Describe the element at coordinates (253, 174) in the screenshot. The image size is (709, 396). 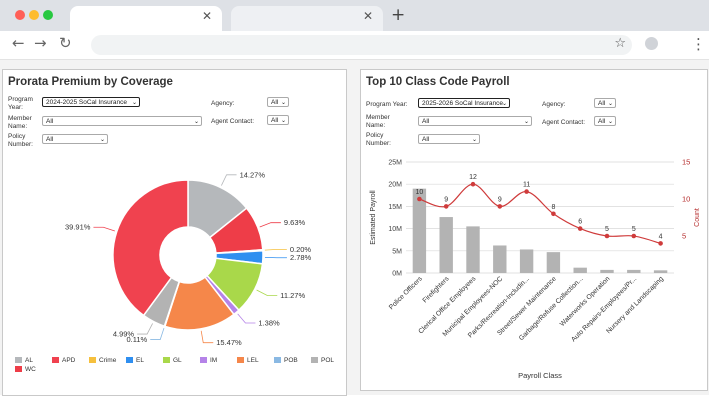
I see `slice-label: 14.27%` at that location.